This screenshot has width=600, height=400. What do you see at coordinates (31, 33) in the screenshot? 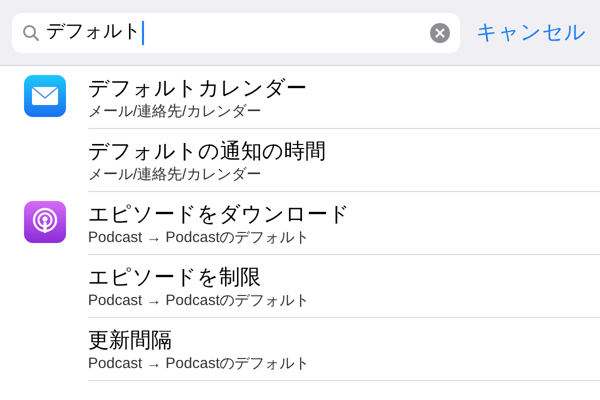
I see `search-icon` at bounding box center [31, 33].